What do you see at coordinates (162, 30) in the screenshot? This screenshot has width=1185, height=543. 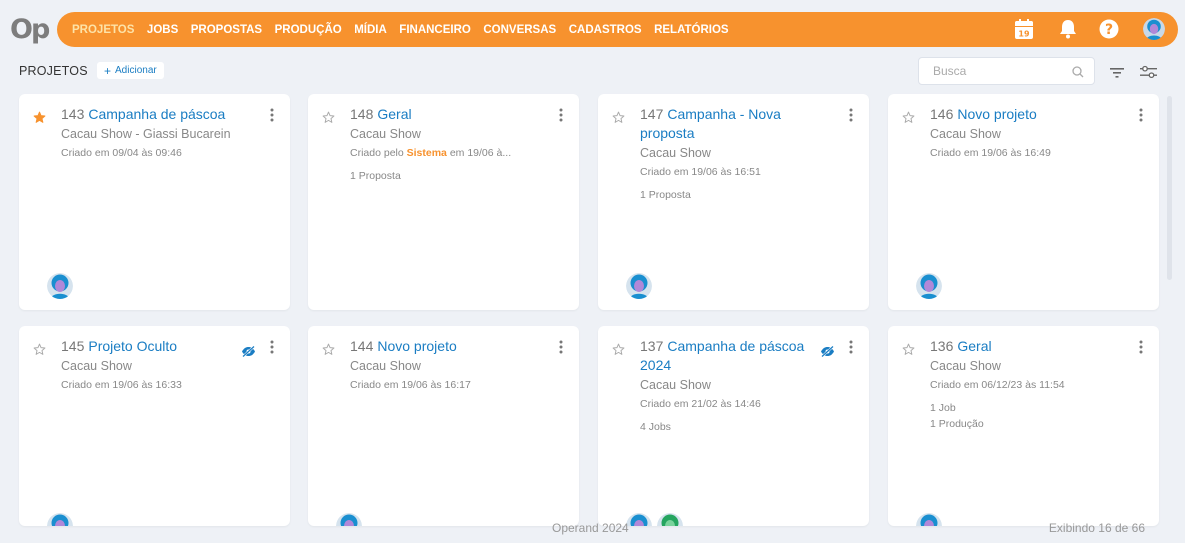 I see `nav-item-jobs: JOBS` at bounding box center [162, 30].